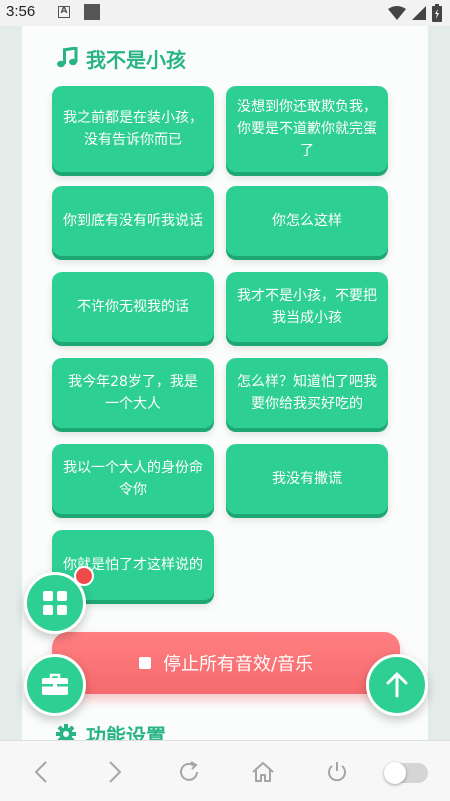  Describe the element at coordinates (238, 664) in the screenshot. I see `stop-button-label: 停止所有音效/音乐` at that location.